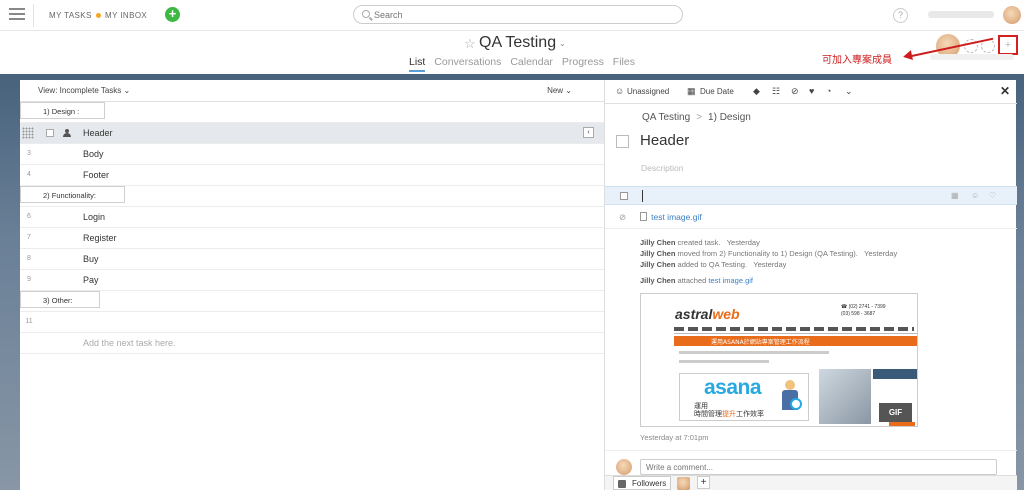 The width and height of the screenshot is (1024, 490). Describe the element at coordinates (129, 343) in the screenshot. I see `add-next-task-hint: Add the next task here.` at that location.